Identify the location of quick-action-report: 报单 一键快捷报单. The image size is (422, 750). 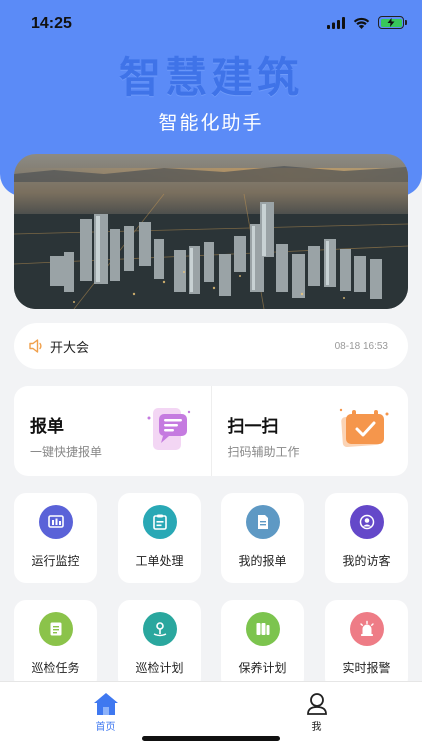
(112, 431).